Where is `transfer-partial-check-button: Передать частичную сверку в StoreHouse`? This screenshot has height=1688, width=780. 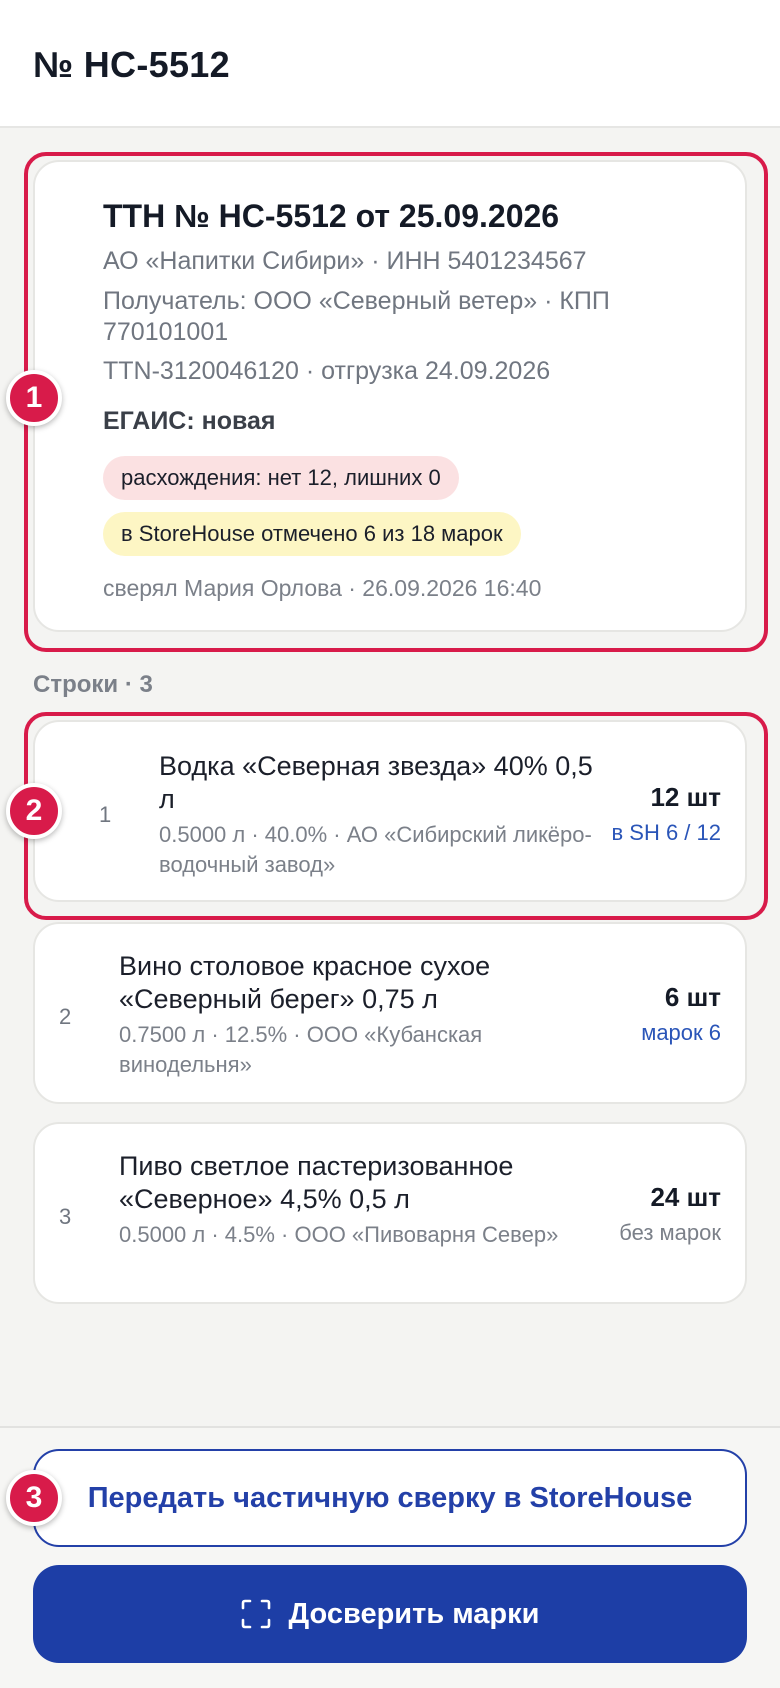 transfer-partial-check-button: Передать частичную сверку в StoreHouse is located at coordinates (390, 1498).